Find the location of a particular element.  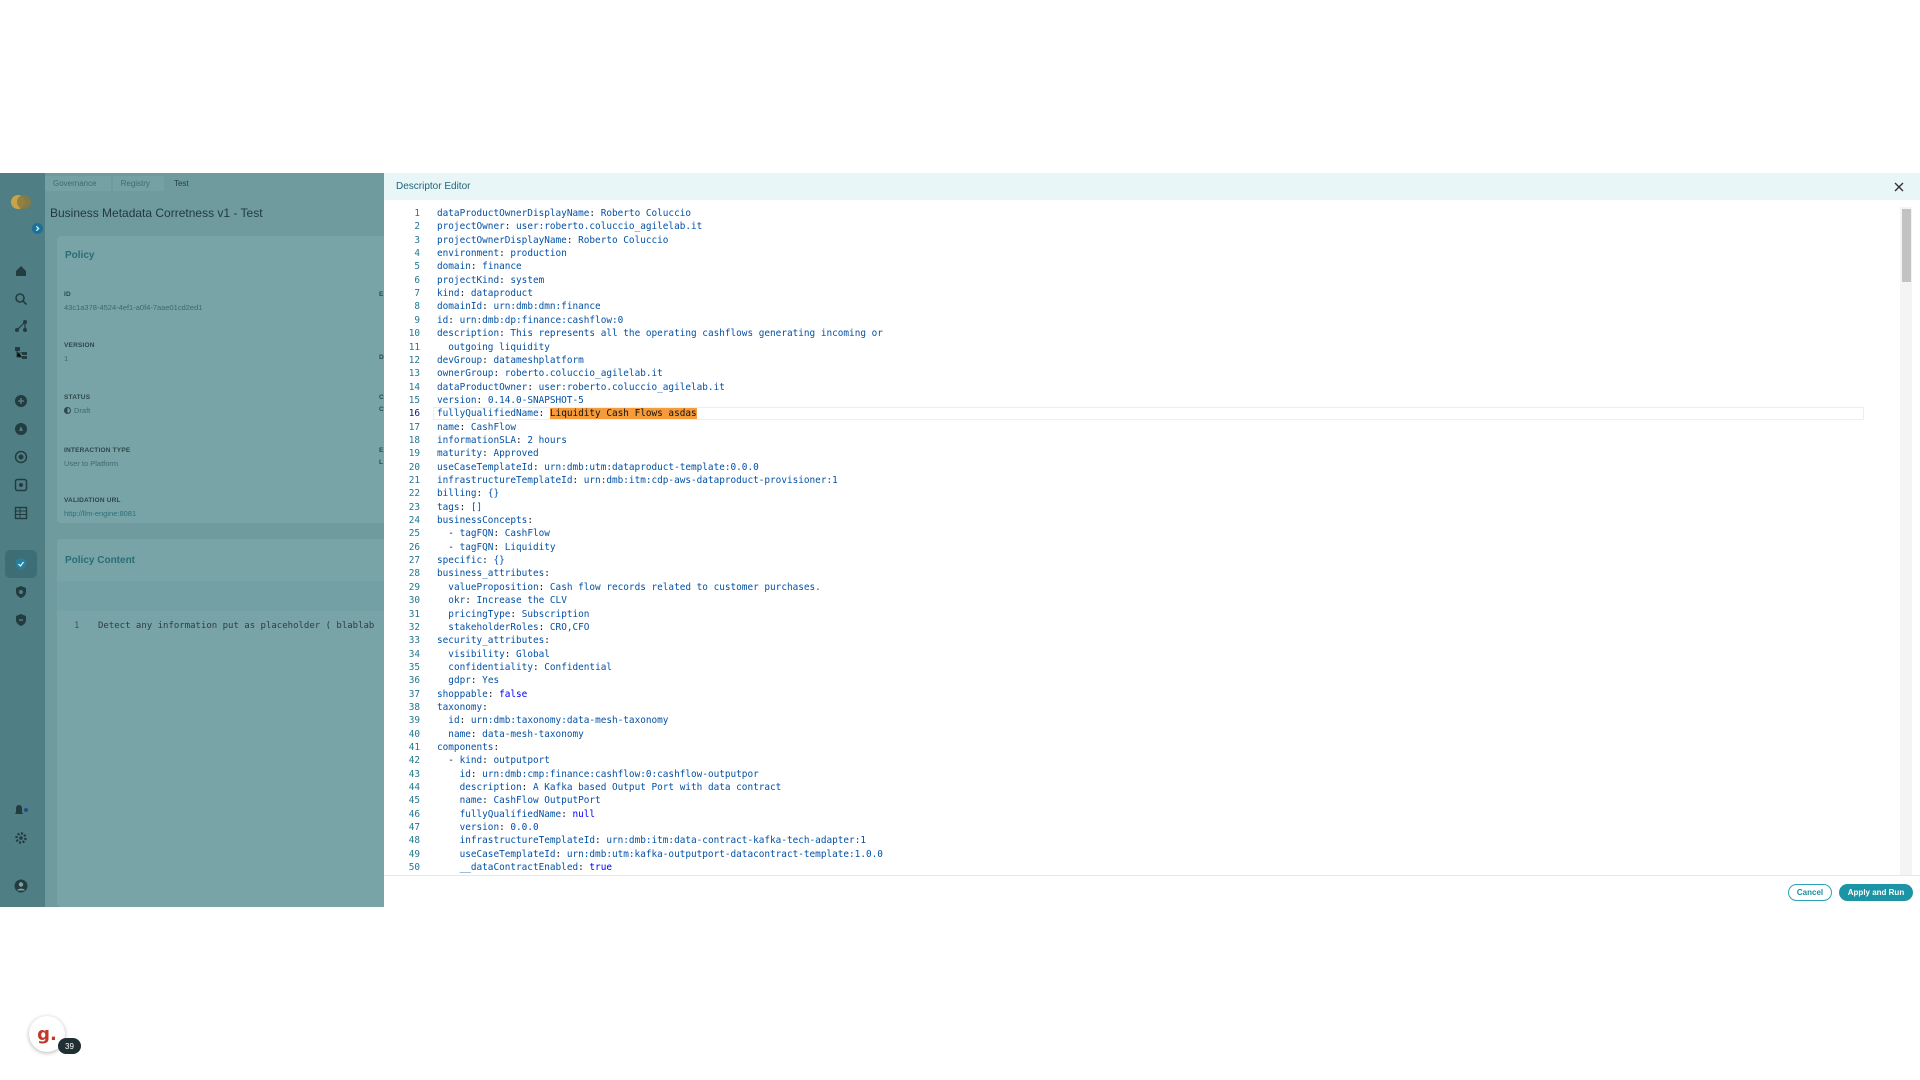

editor-scrollbar is located at coordinates (1906, 541).